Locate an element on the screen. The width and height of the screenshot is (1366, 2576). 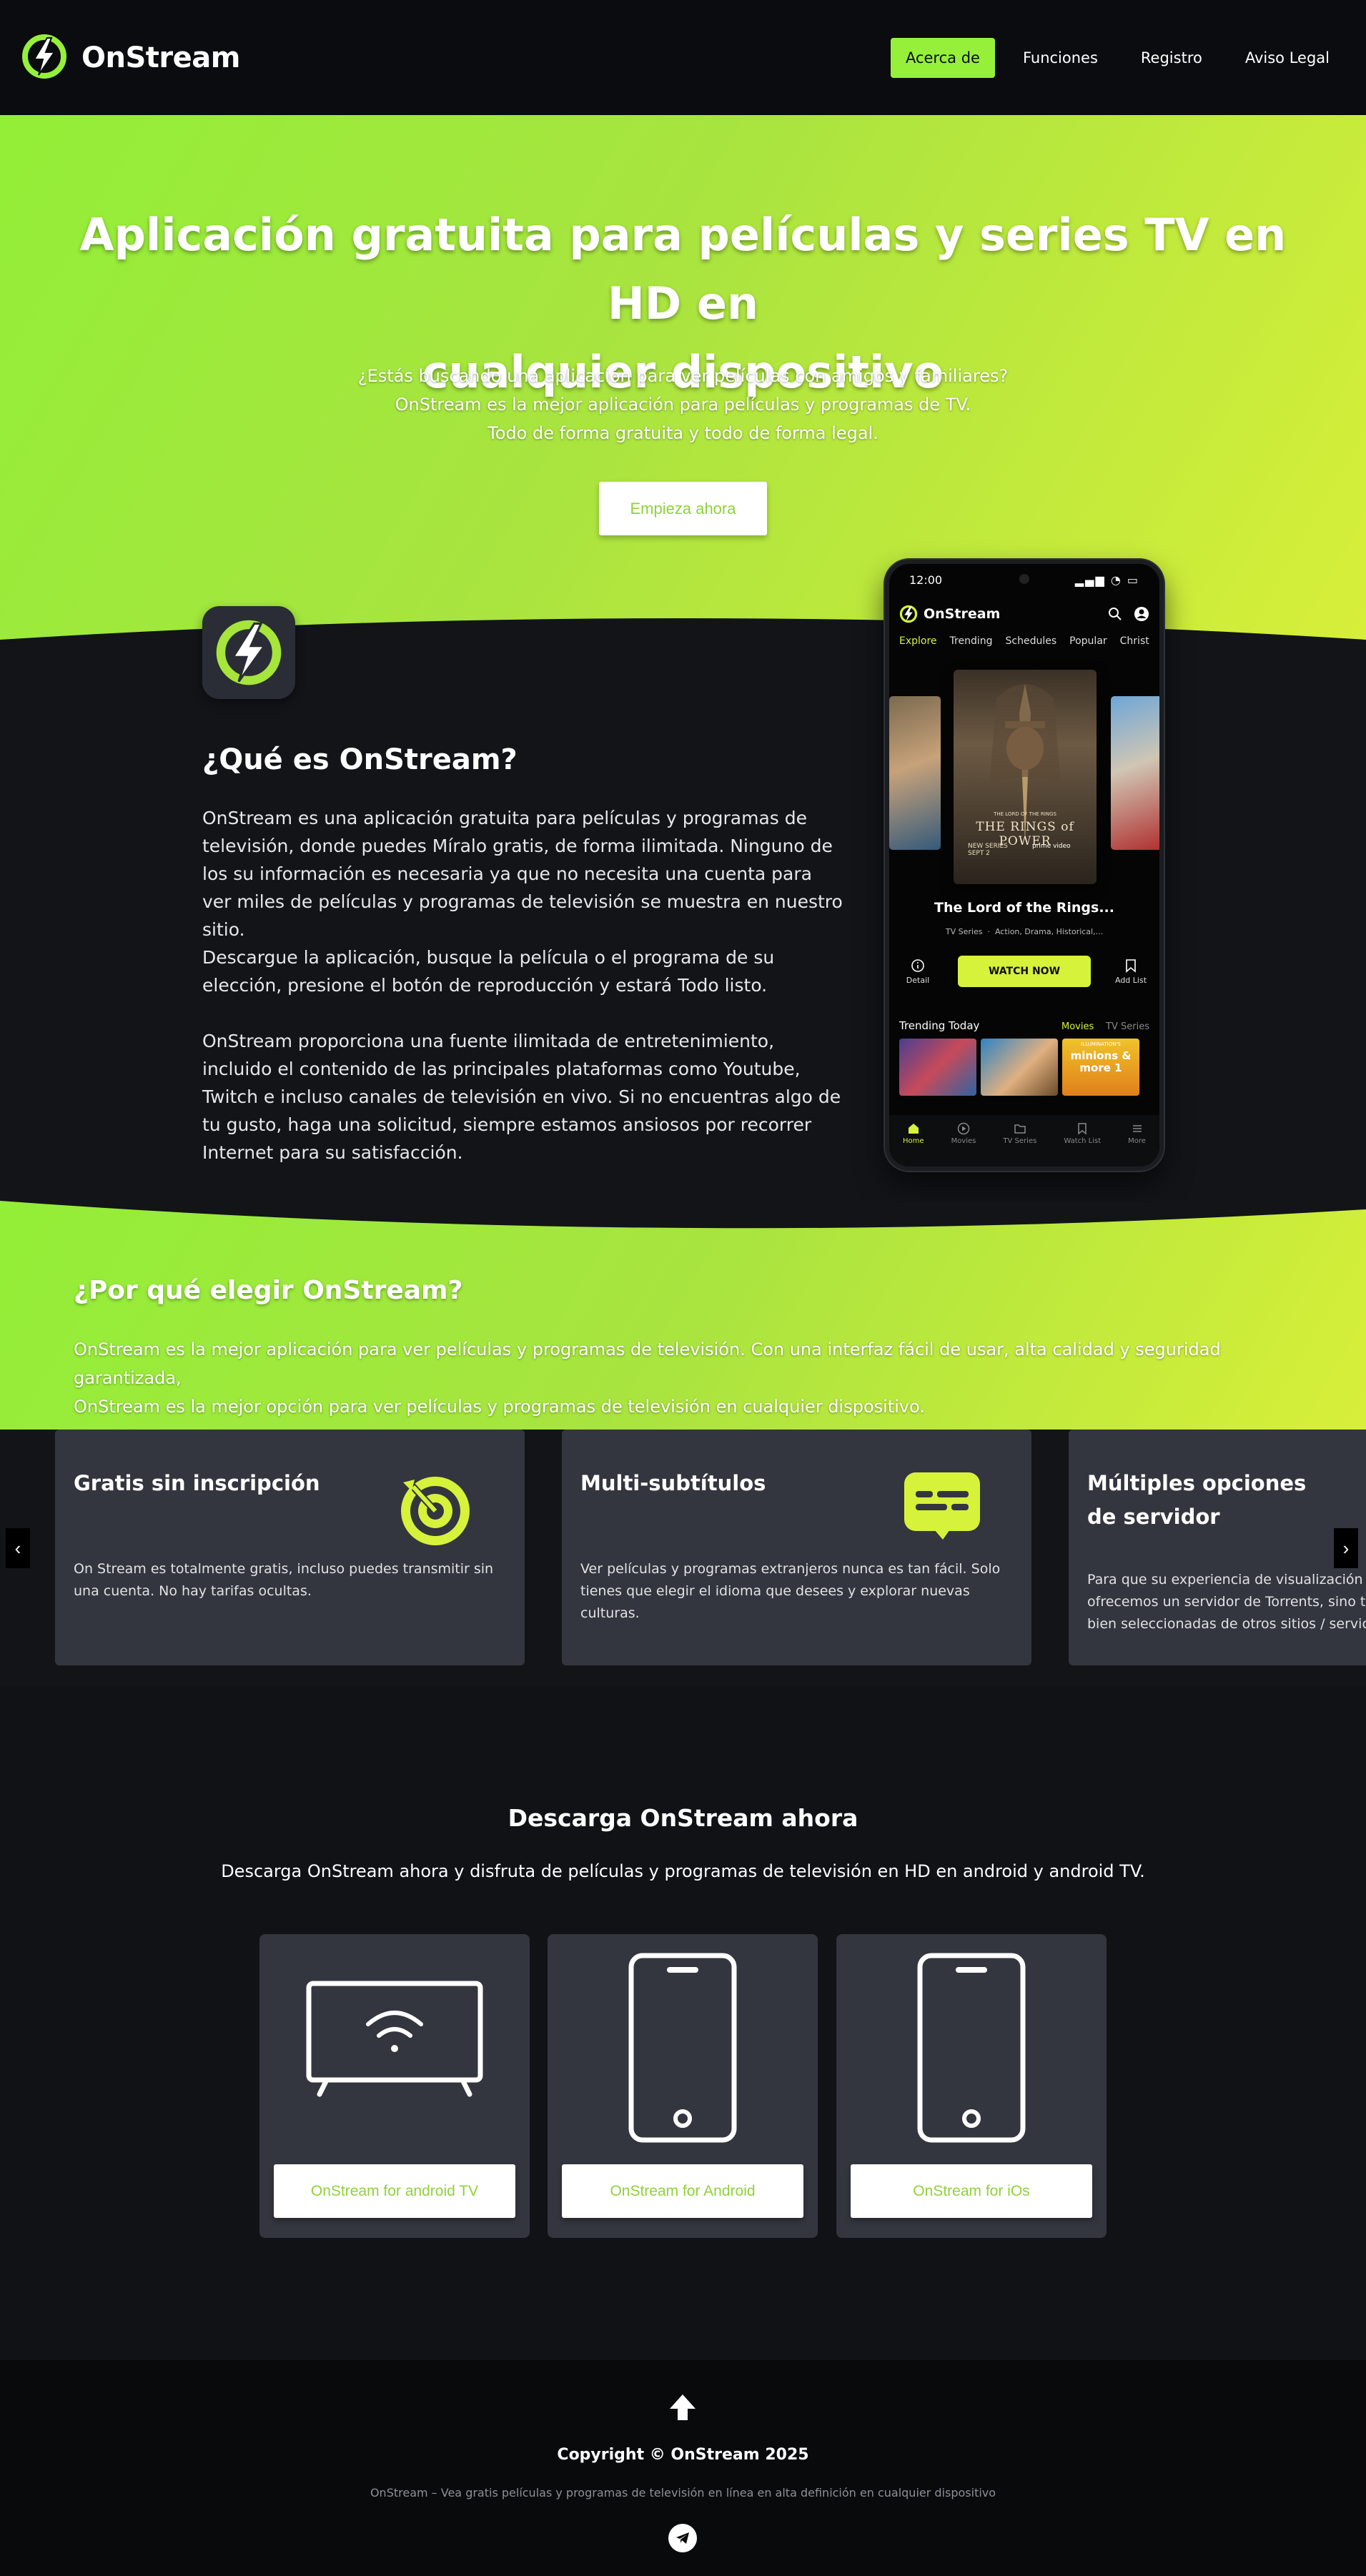
smartphone-icon is located at coordinates (971, 2048).